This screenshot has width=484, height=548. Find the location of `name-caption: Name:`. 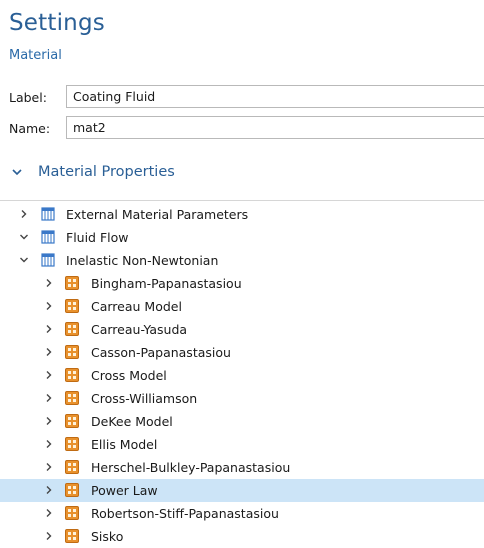

name-caption: Name: is located at coordinates (30, 128).